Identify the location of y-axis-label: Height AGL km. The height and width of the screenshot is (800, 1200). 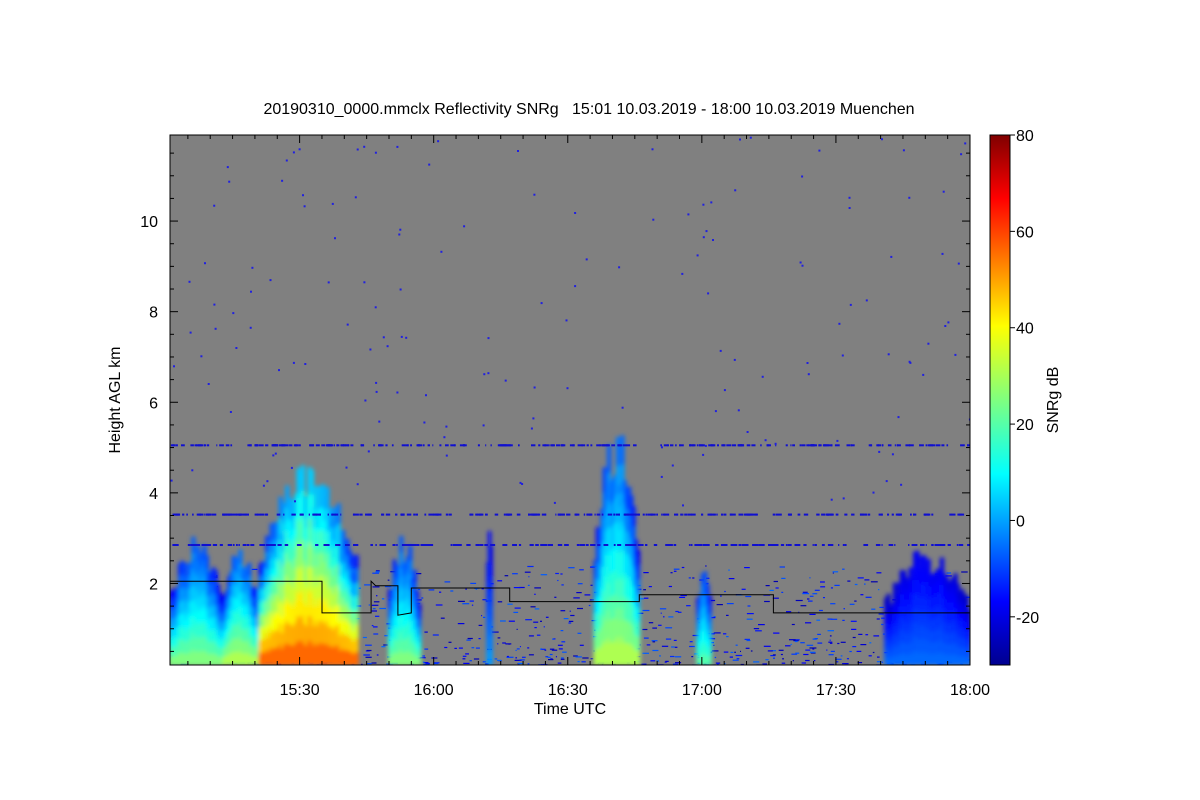
(115, 399).